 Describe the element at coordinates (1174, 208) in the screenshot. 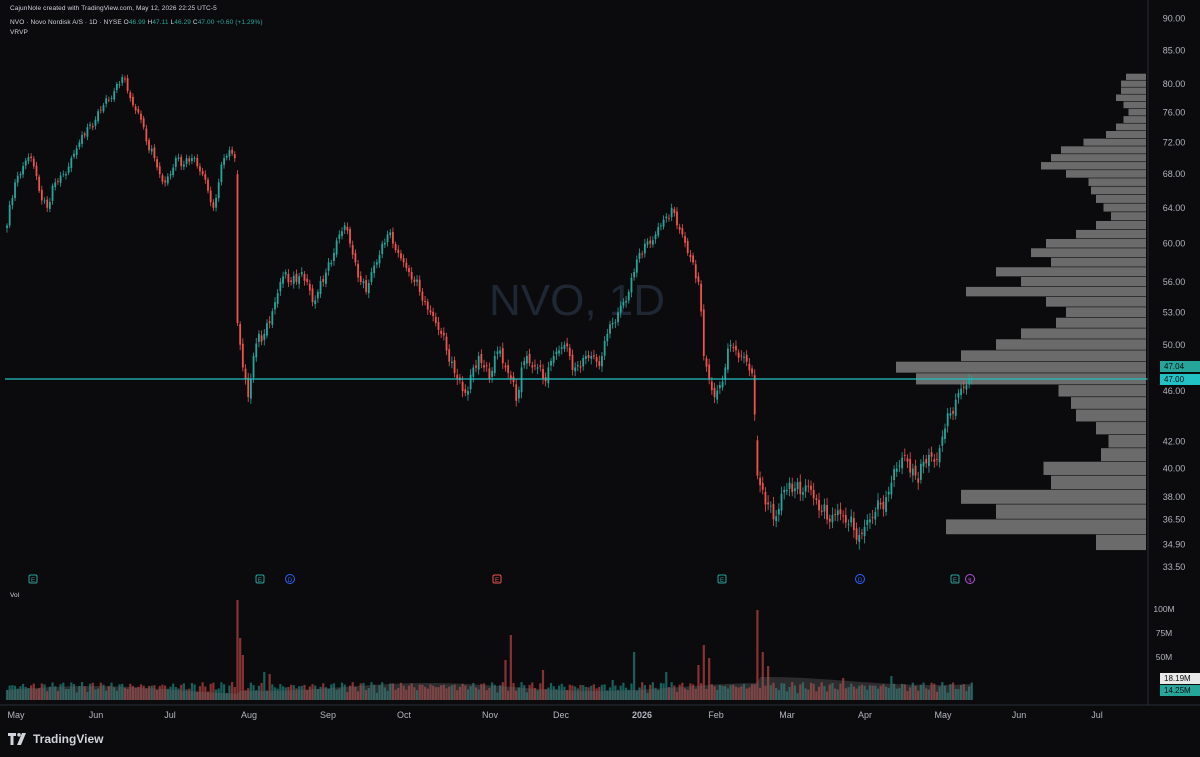

I see `y-tick-label: 64.00` at that location.